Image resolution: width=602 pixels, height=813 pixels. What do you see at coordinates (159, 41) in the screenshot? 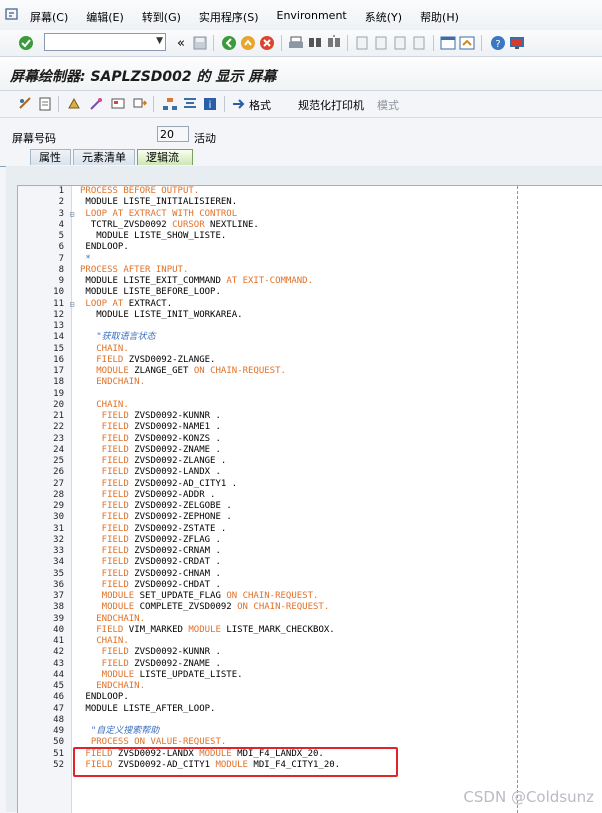
I see `chevron-down-icon: ▼` at bounding box center [159, 41].